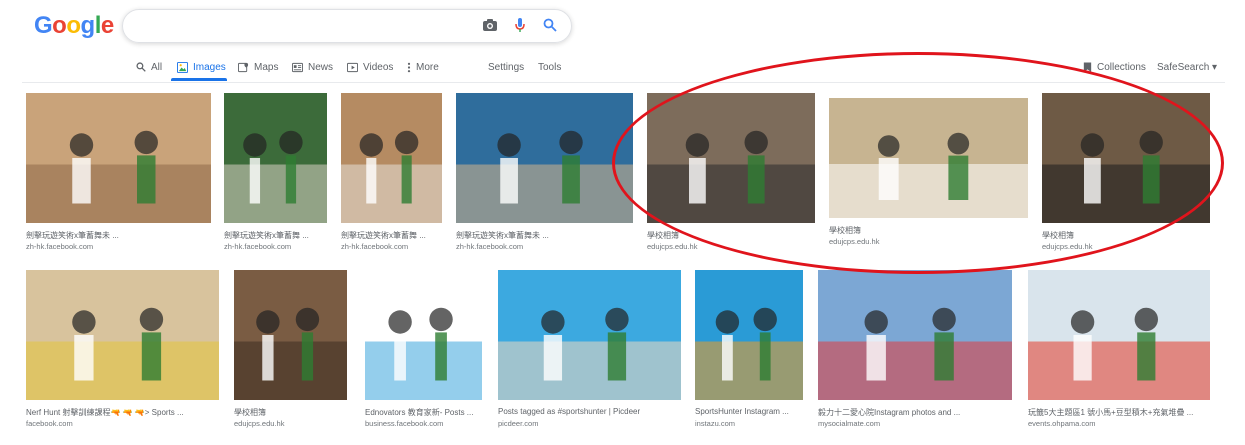 This screenshot has height=445, width=1245. I want to click on tab-label: News, so click(321, 67).